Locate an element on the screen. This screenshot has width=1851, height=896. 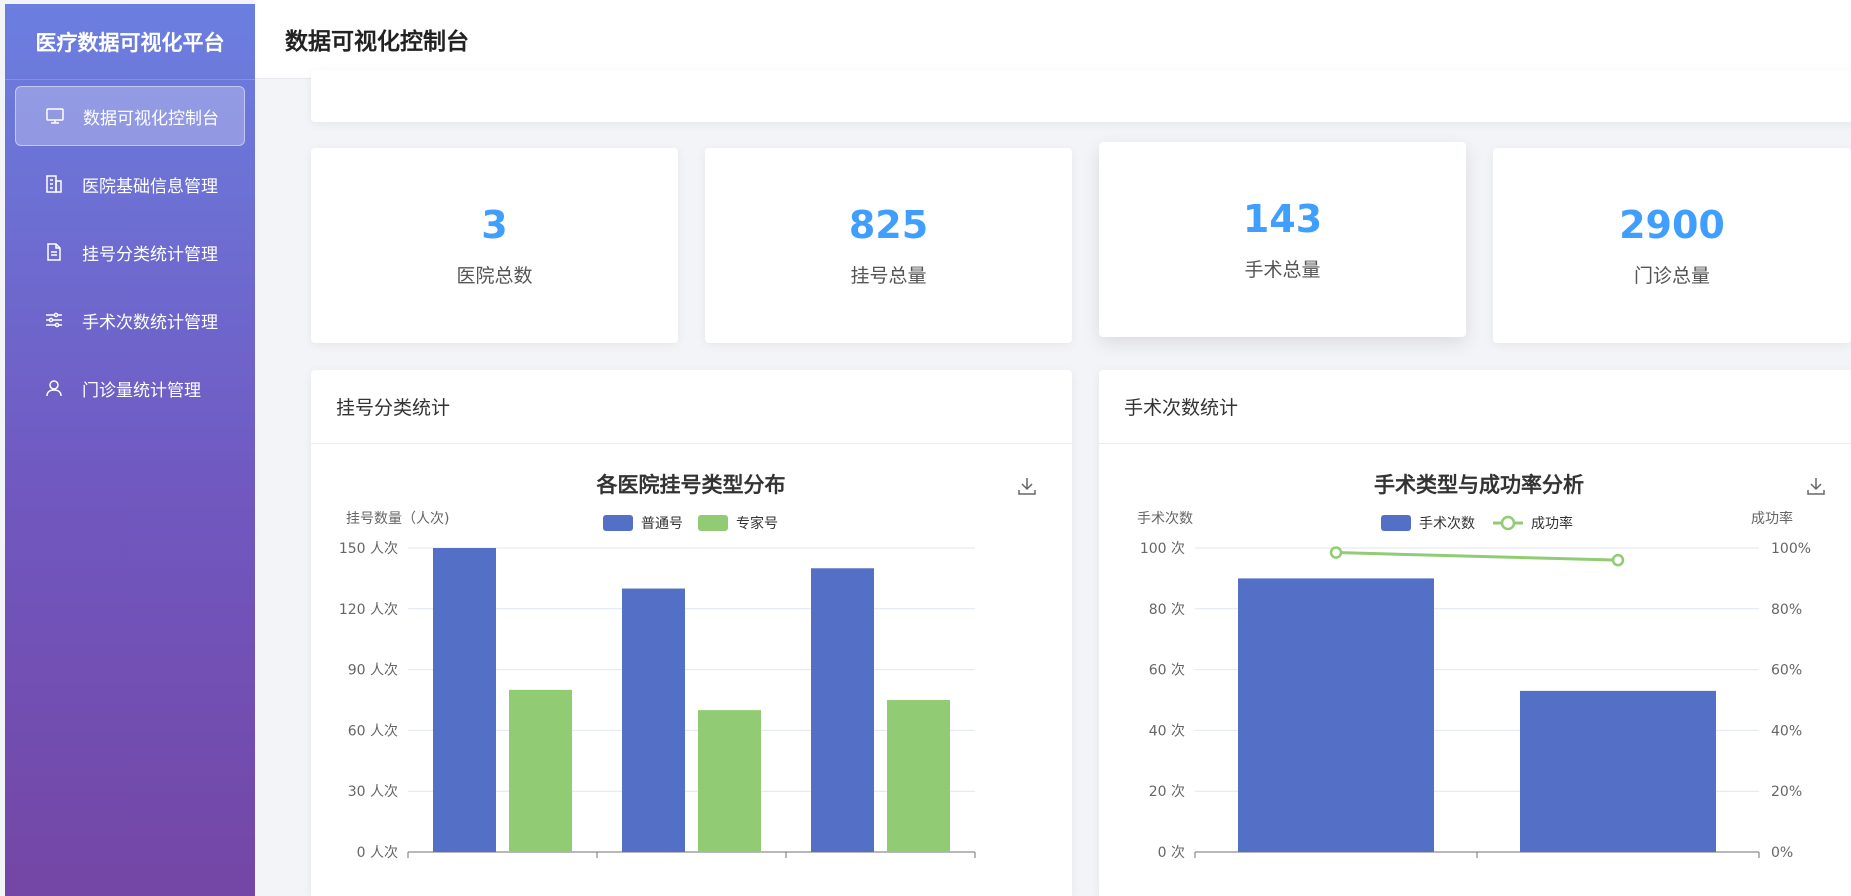
sidebar-item-label: 挂号分类统计管理 is located at coordinates (150, 254).